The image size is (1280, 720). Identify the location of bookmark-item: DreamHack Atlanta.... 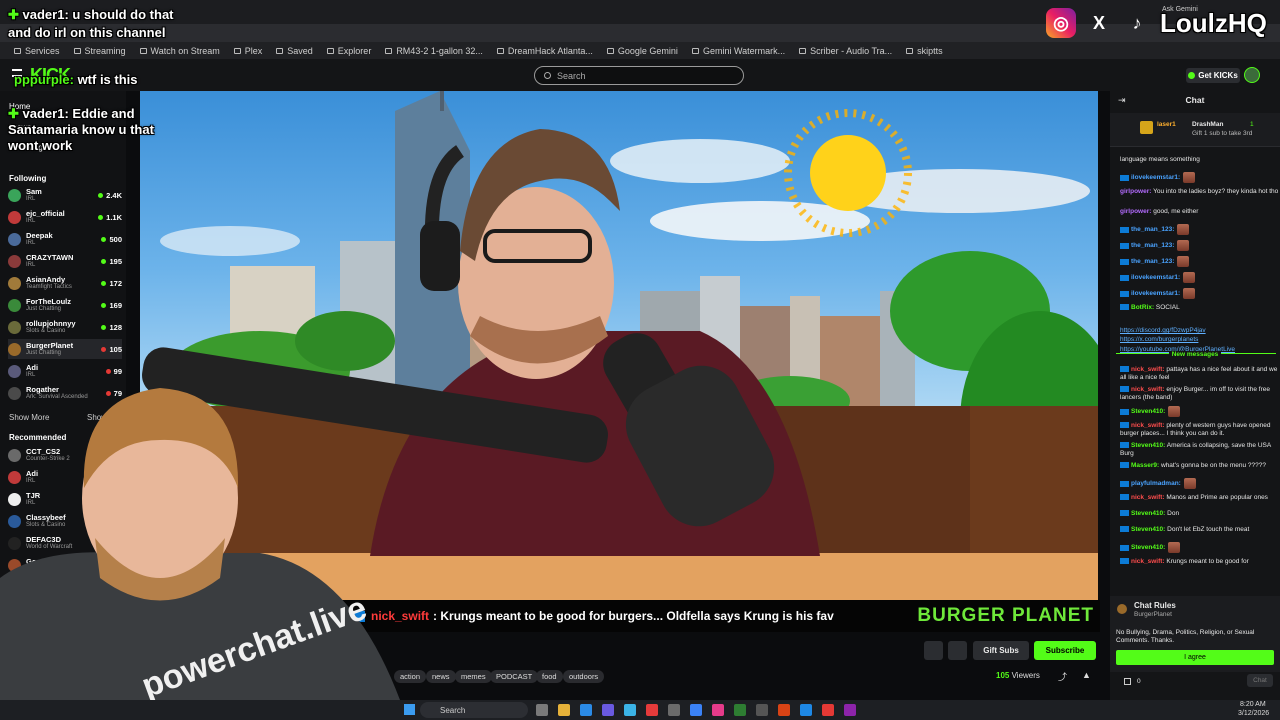
(544, 51).